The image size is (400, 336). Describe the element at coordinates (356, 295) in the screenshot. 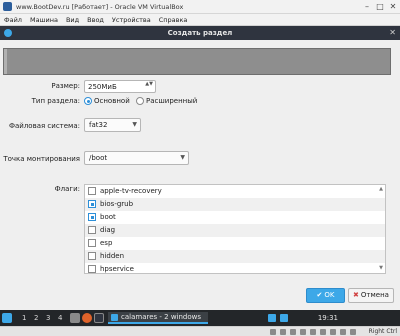

I see `cancel-icon: ✖` at that location.